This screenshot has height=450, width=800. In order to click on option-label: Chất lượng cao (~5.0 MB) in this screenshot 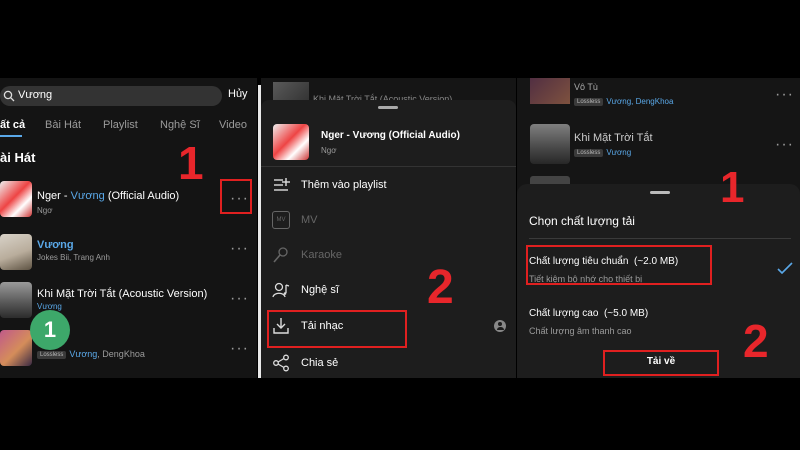, I will do `click(589, 313)`.